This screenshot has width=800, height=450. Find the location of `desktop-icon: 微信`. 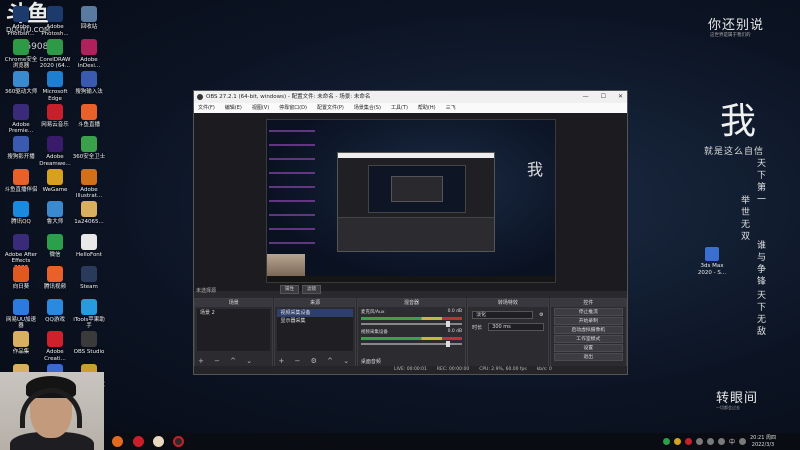

desktop-icon: 微信 is located at coordinates (55, 246).